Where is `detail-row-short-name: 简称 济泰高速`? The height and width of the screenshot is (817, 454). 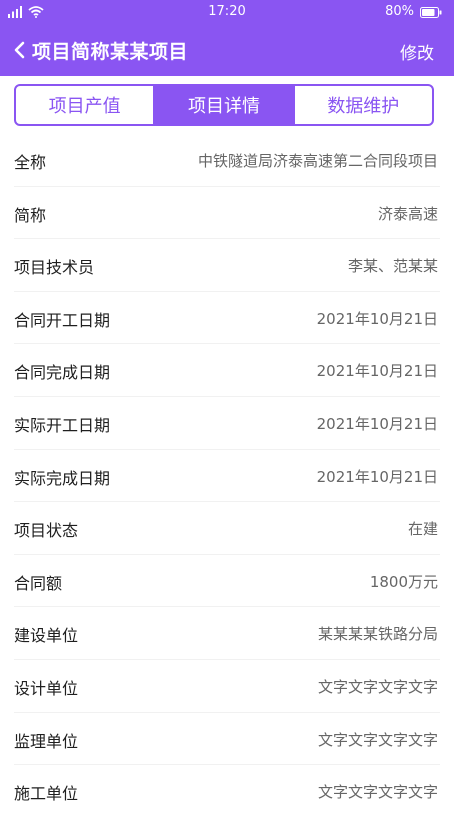 detail-row-short-name: 简称 济泰高速 is located at coordinates (227, 213).